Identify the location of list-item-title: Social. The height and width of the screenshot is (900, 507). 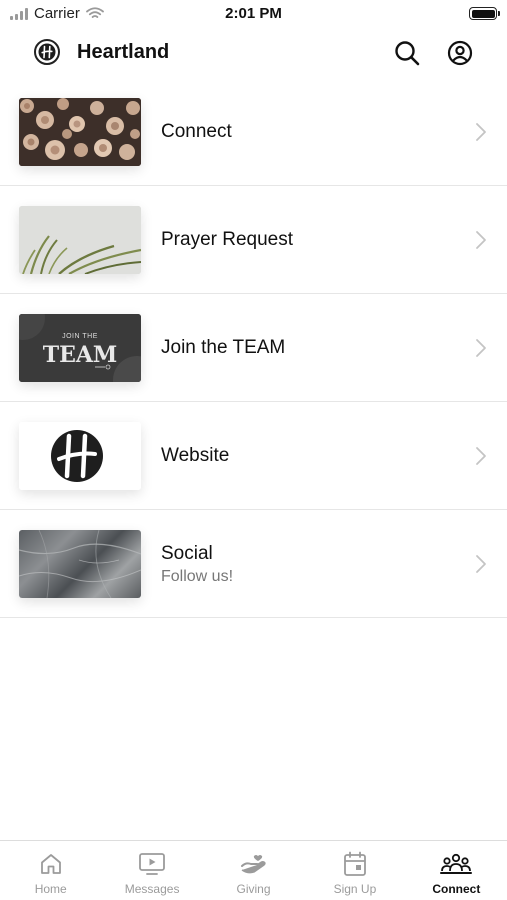
(187, 553).